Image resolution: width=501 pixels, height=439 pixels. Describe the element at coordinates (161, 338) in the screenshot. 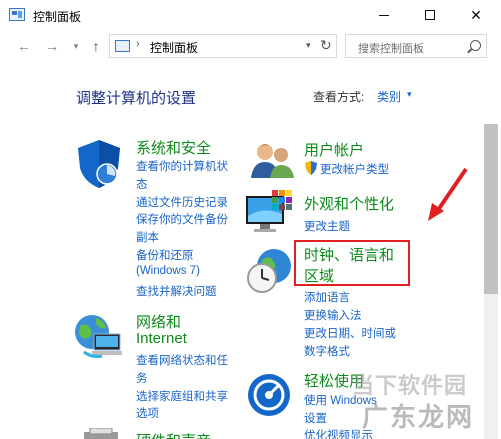

I see `category-network-internet-cont: Internet` at that location.